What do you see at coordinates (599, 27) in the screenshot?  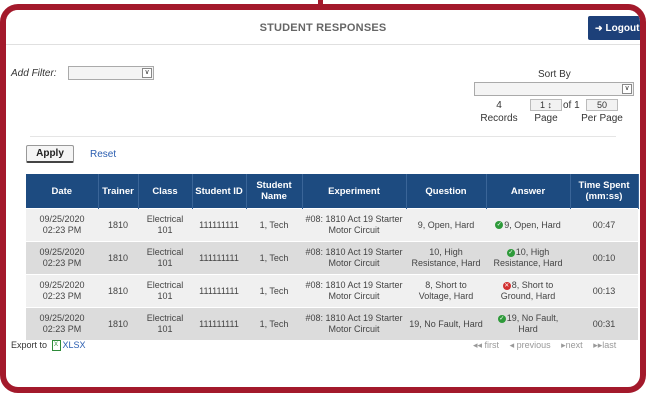 I see `logout-icon: ➜` at bounding box center [599, 27].